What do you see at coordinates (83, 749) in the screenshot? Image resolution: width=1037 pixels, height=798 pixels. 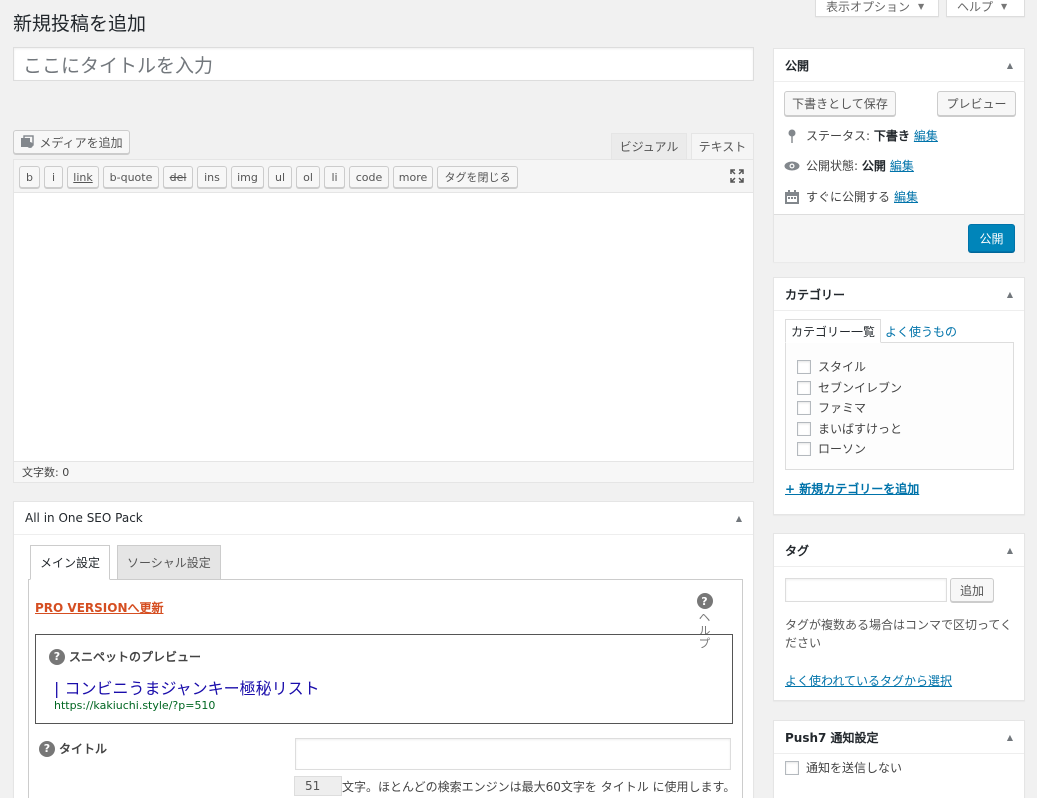 I see `seo-title-label-text: タイトル` at bounding box center [83, 749].